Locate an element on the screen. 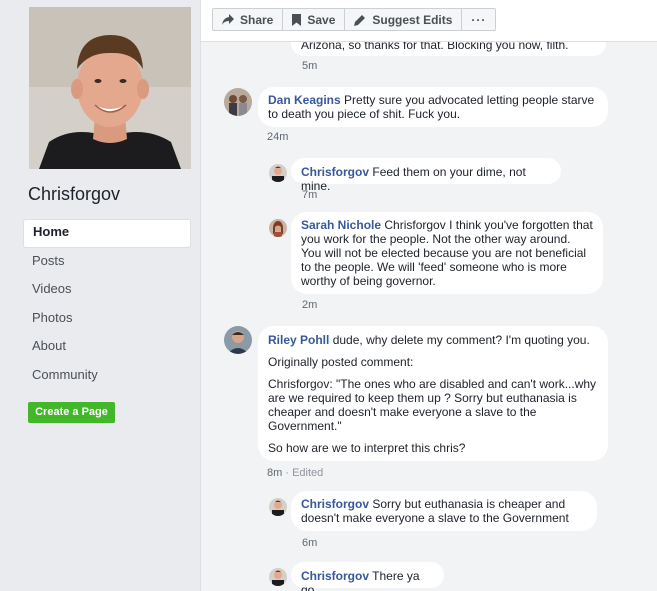 This screenshot has width=657, height=591. comment-timestamp: 5m is located at coordinates (309, 66).